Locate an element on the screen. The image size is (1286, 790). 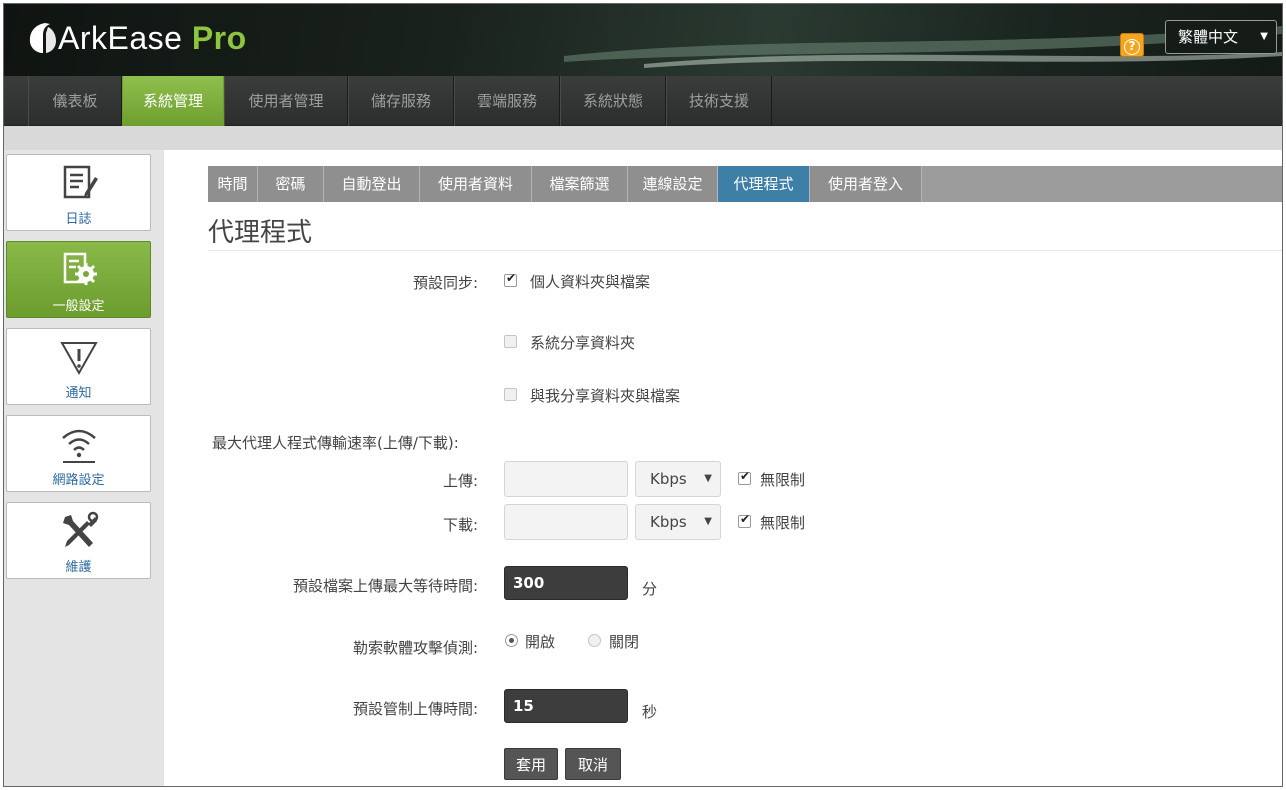
sidebar-item-log: 日誌 is located at coordinates (78, 192).